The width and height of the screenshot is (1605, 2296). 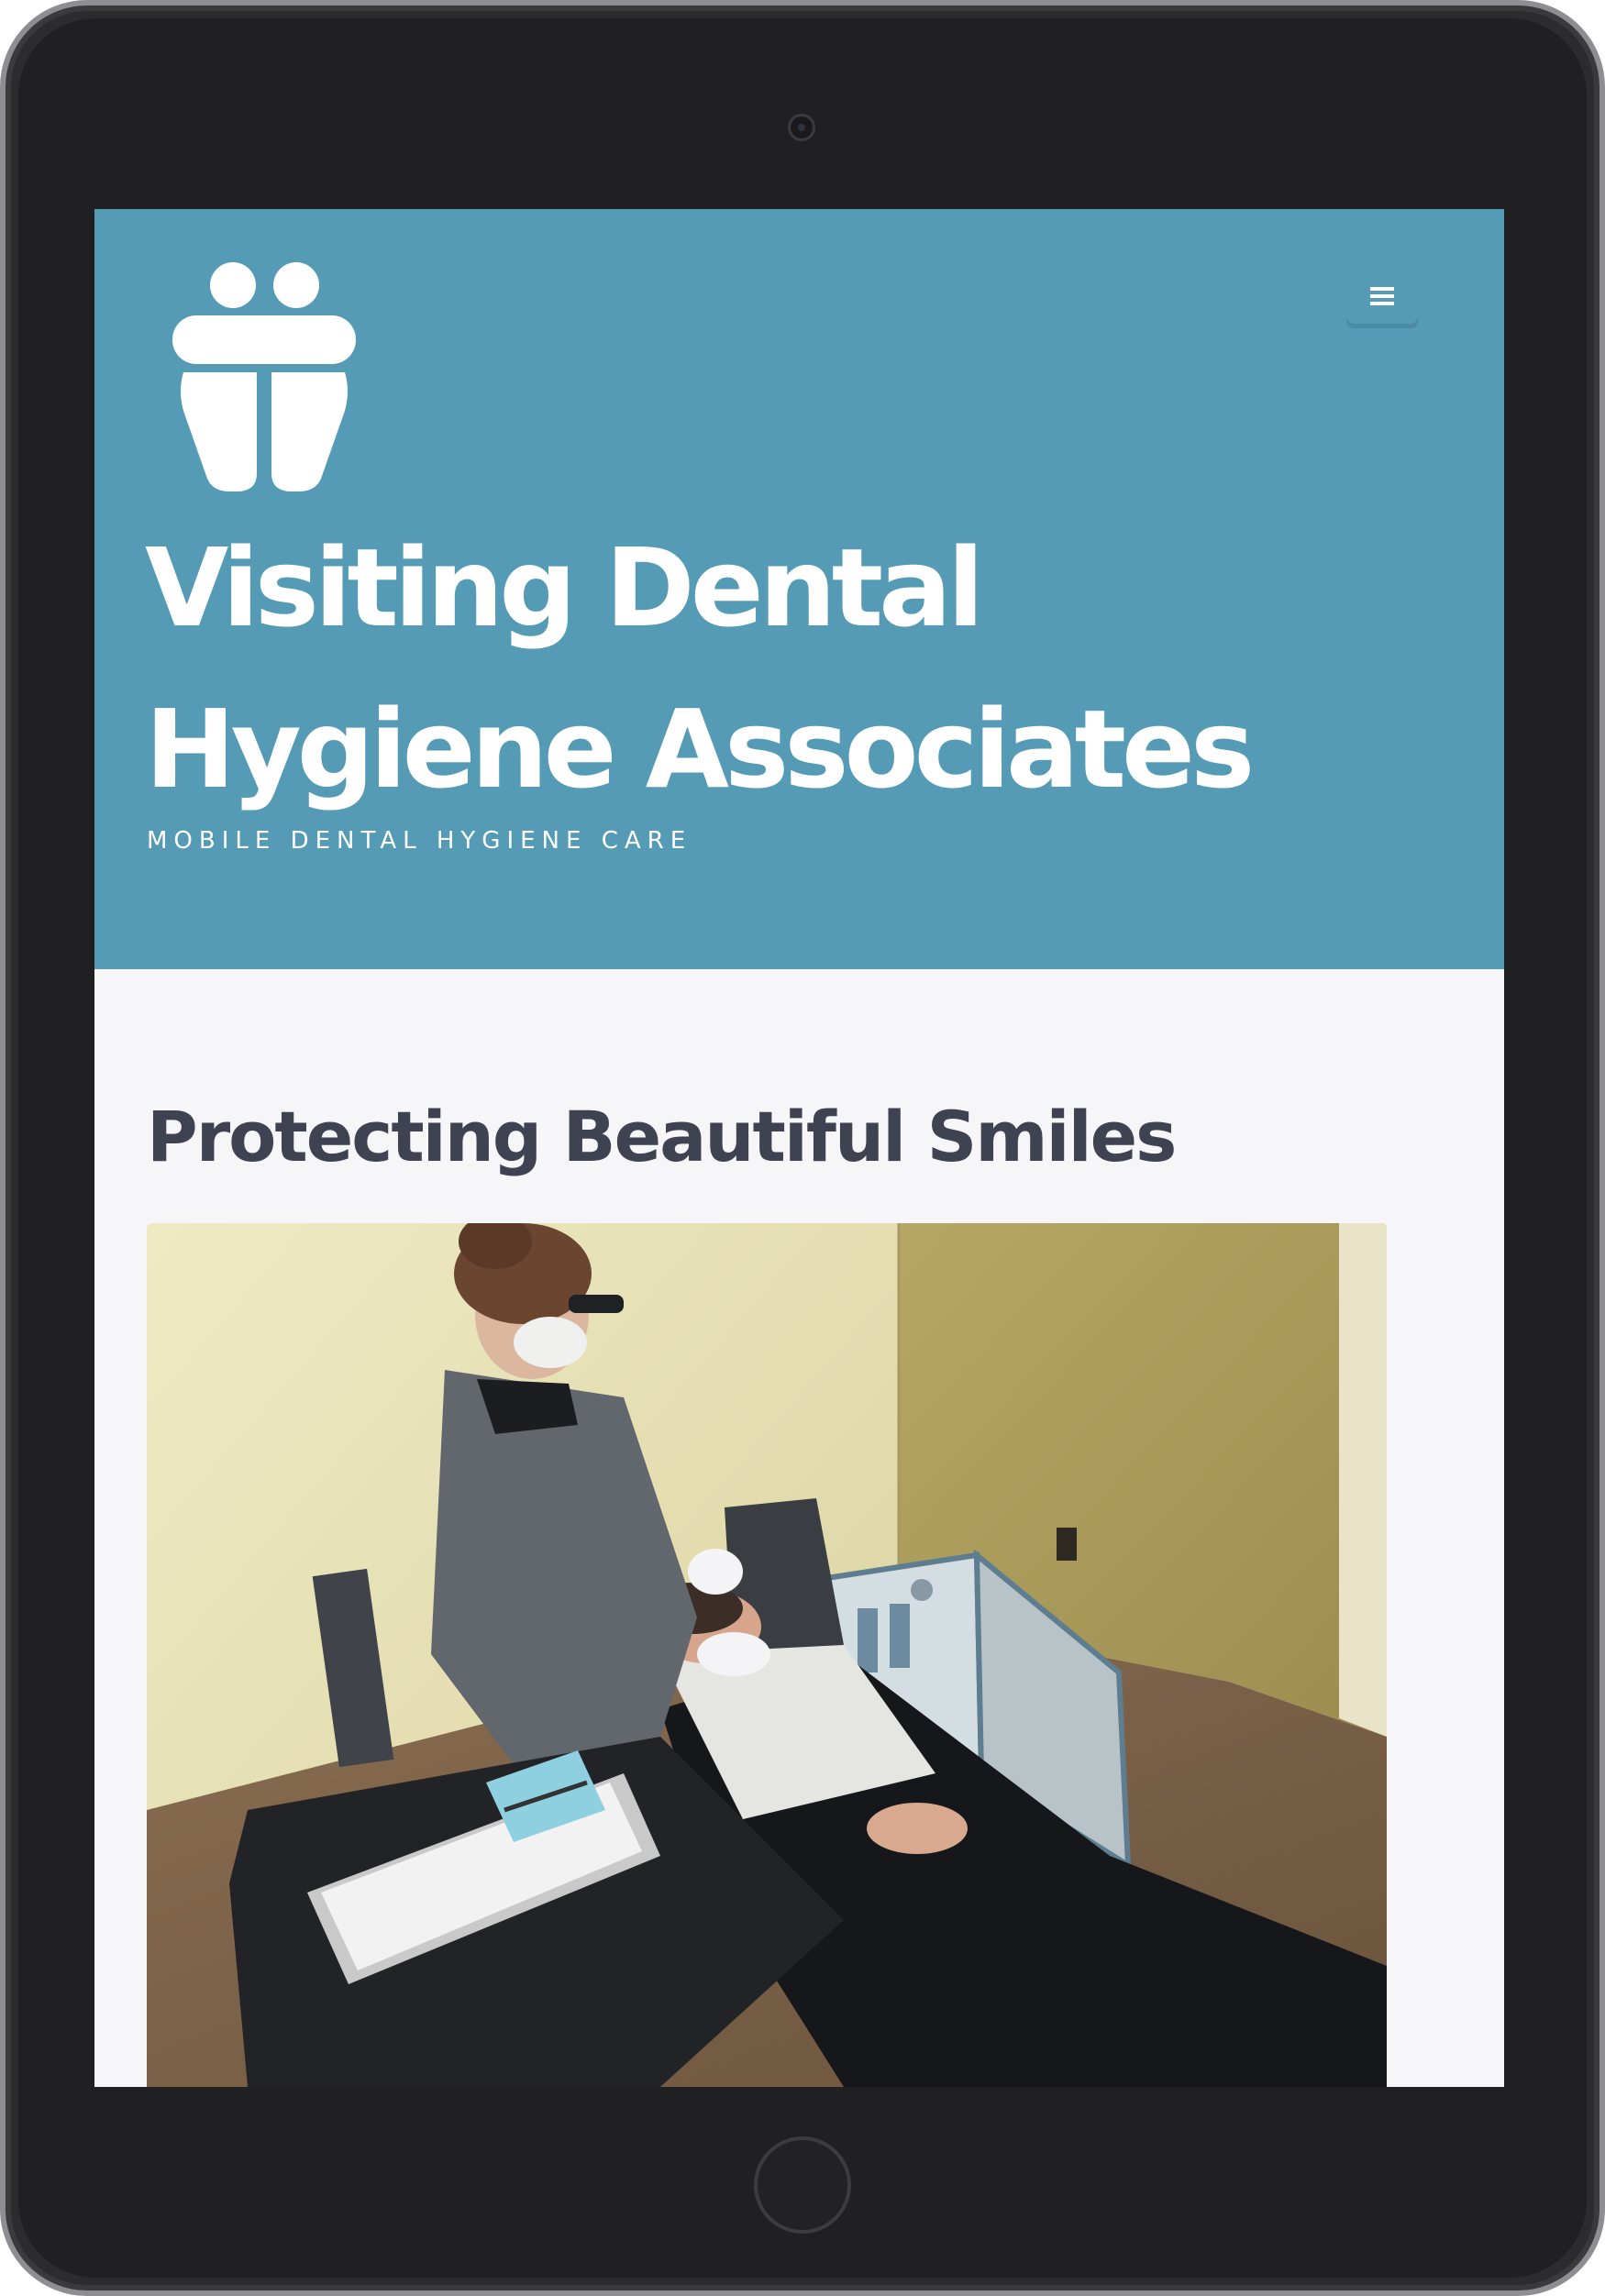 I want to click on hamburger-menu-icon, so click(x=1382, y=296).